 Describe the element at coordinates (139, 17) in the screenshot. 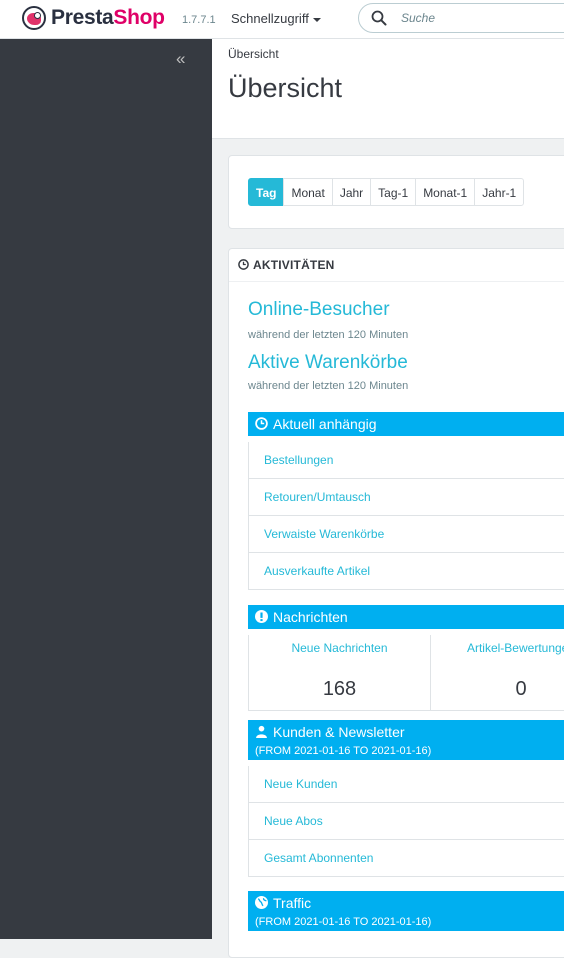

I see `brand-shop: Shop` at that location.